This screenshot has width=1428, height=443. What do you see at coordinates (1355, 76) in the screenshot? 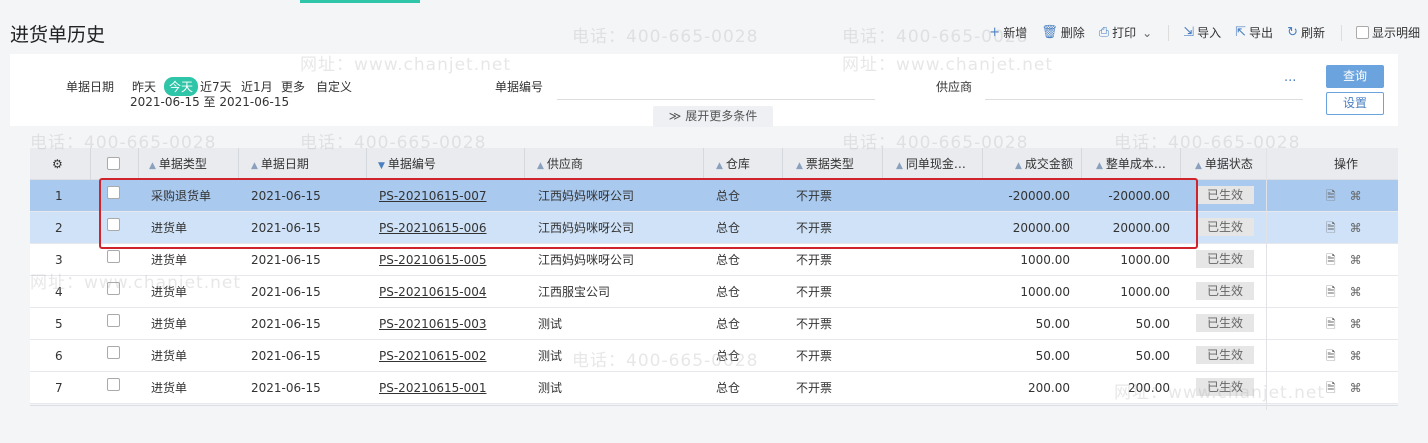
I see `query-button: 查询` at bounding box center [1355, 76].